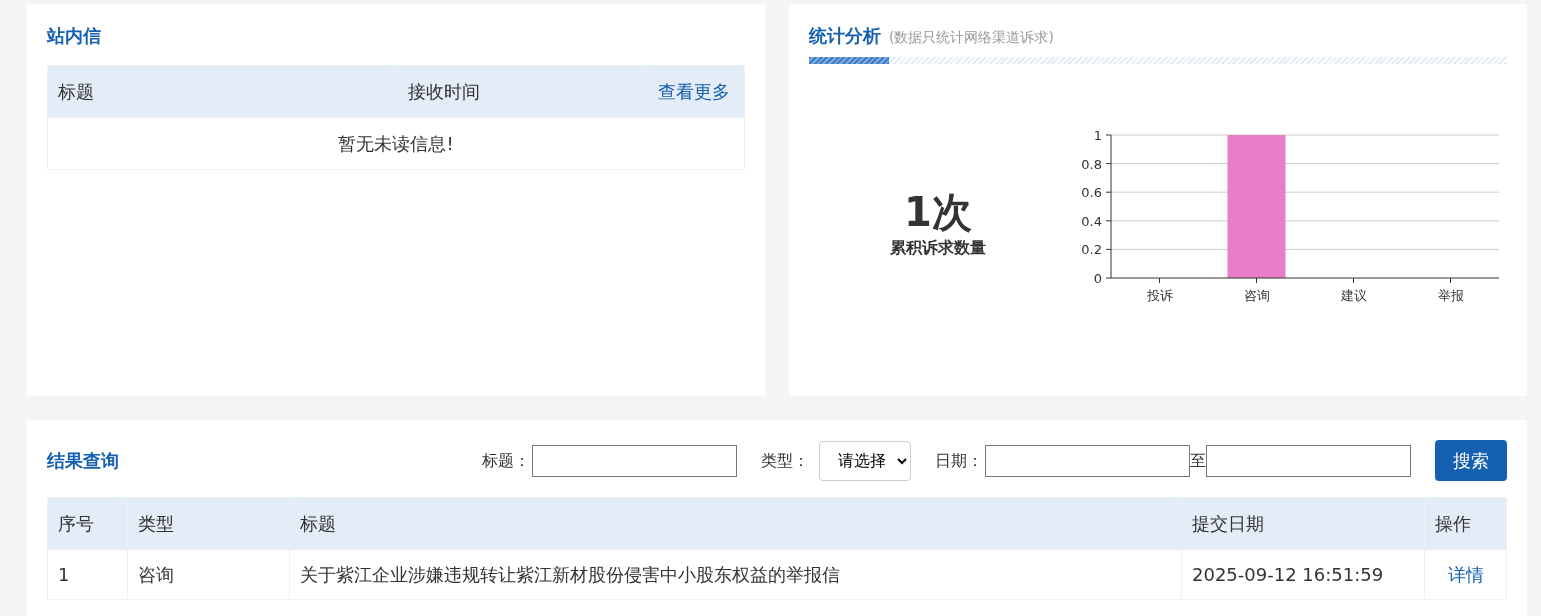 The height and width of the screenshot is (616, 1541). I want to click on table-cell: 2025-09-12 16:51:59, so click(1303, 574).